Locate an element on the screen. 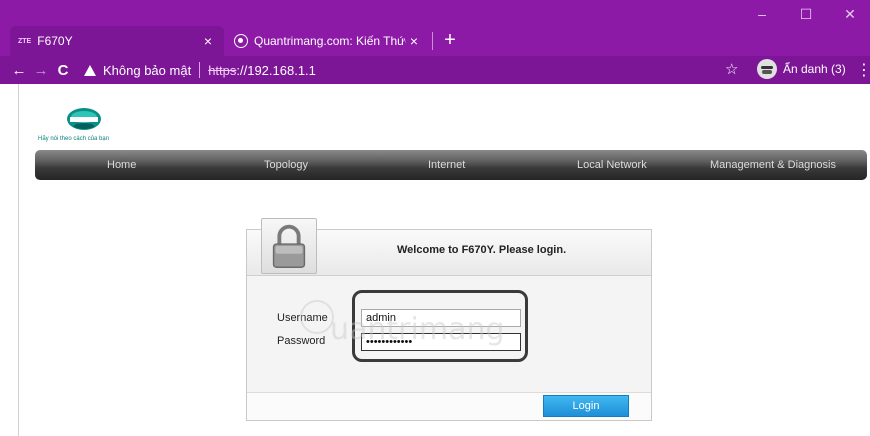 This screenshot has width=870, height=436. url-host: ://192.168.1.1 is located at coordinates (276, 70).